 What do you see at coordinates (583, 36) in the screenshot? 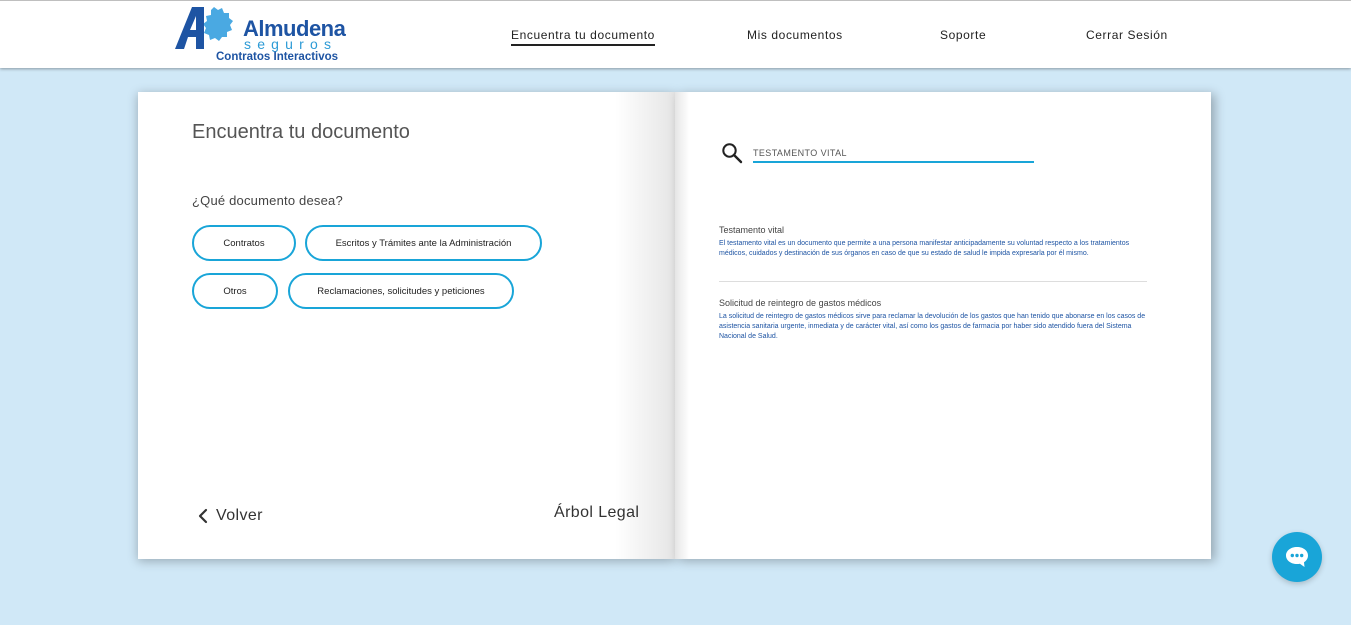
I see `nav-find-document: Encuentra tu documento` at bounding box center [583, 36].